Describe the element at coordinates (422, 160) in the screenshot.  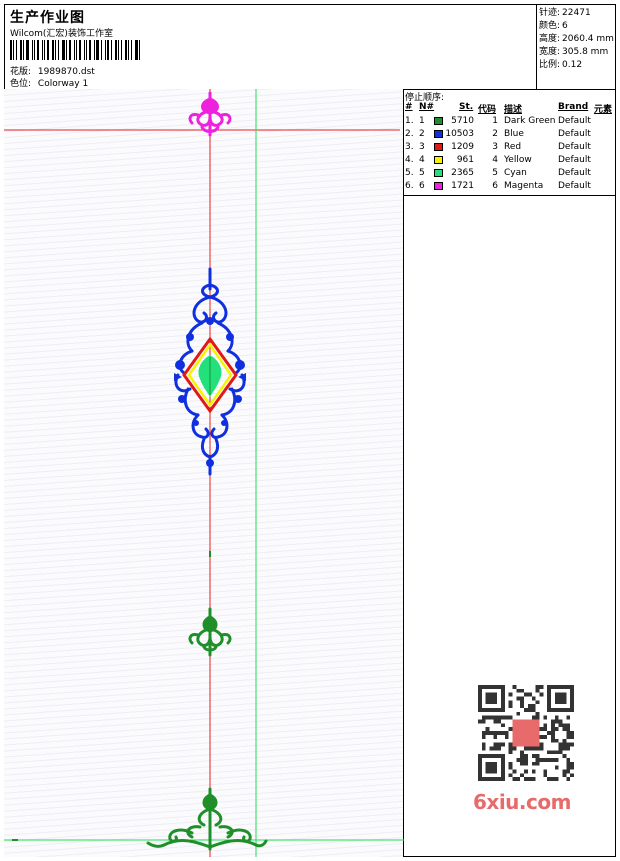
I see `row-needle: 4` at that location.